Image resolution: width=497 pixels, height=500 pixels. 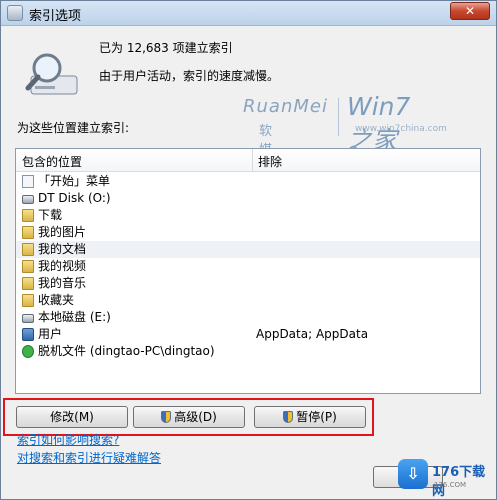 I want to click on close-window-button: ✕, so click(x=470, y=11).